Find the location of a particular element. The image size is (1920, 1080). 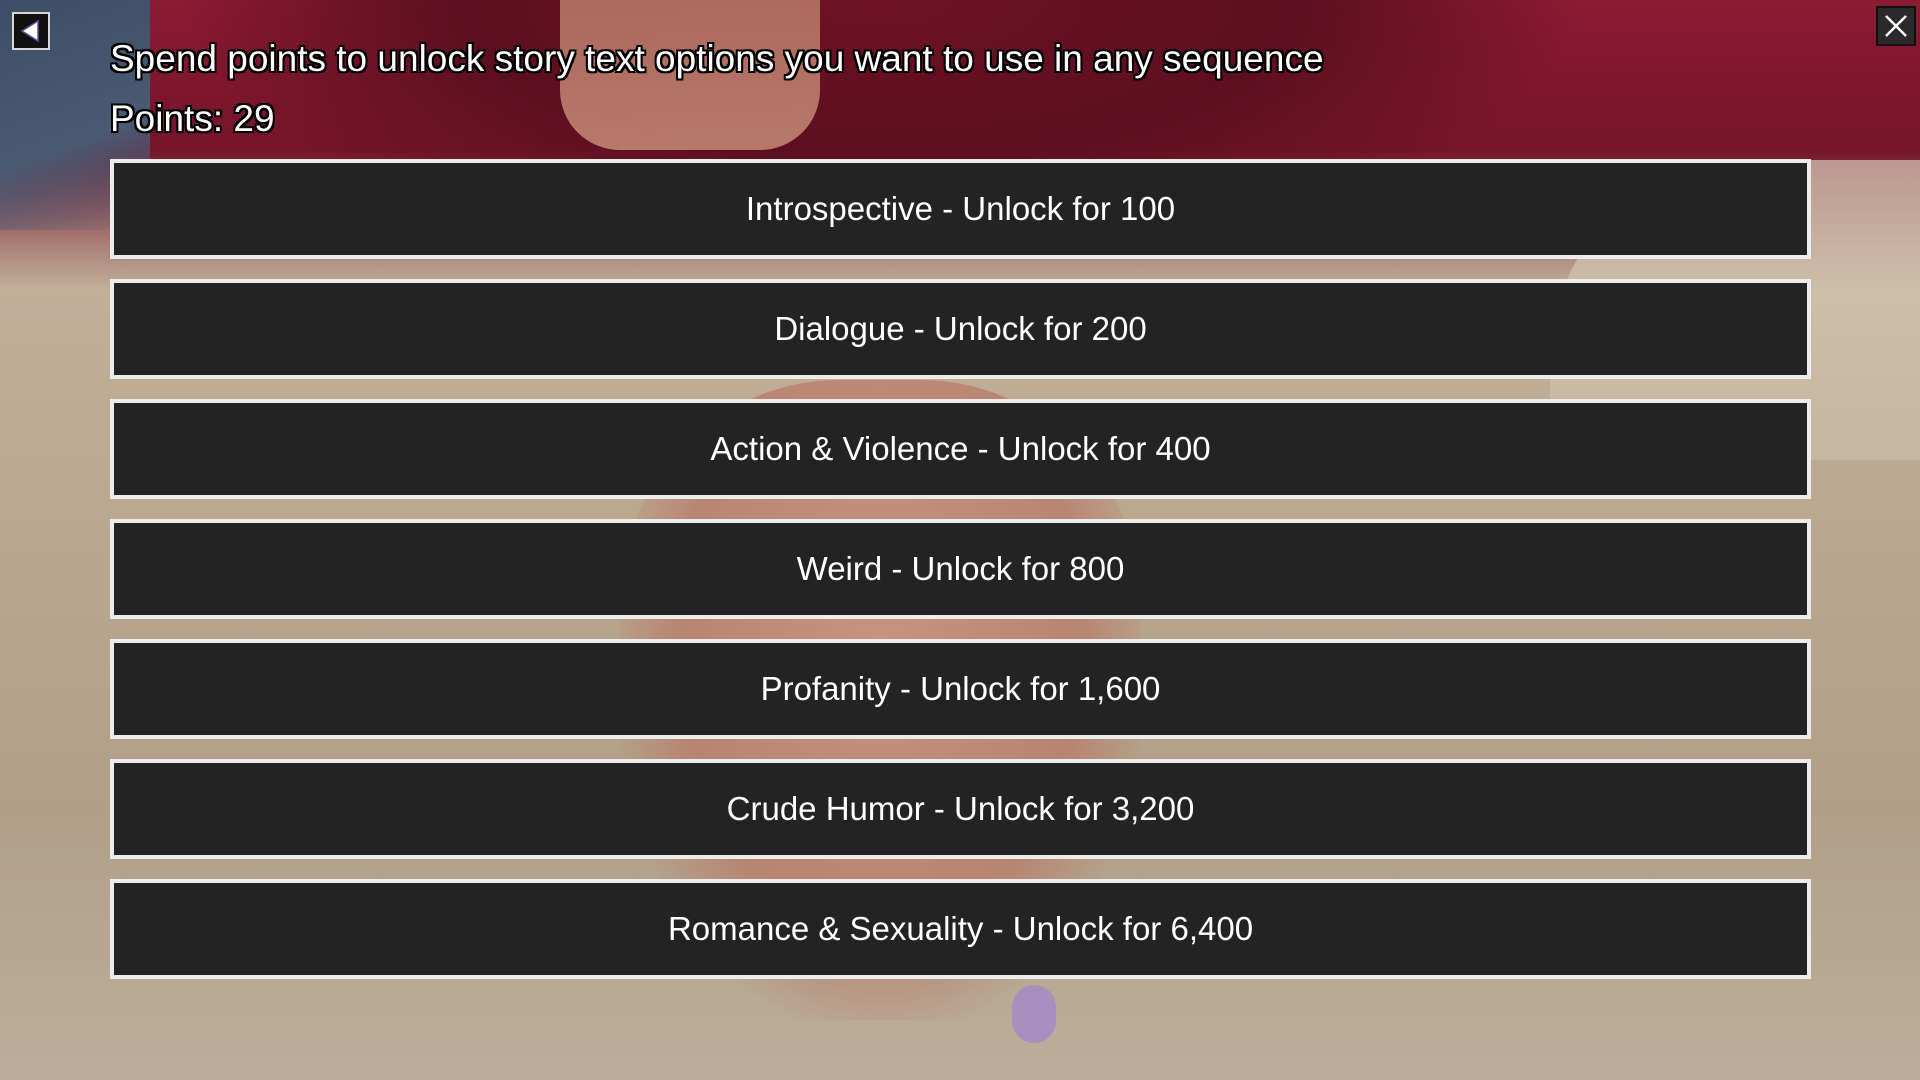

points-counter: Points: 29 is located at coordinates (192, 118).